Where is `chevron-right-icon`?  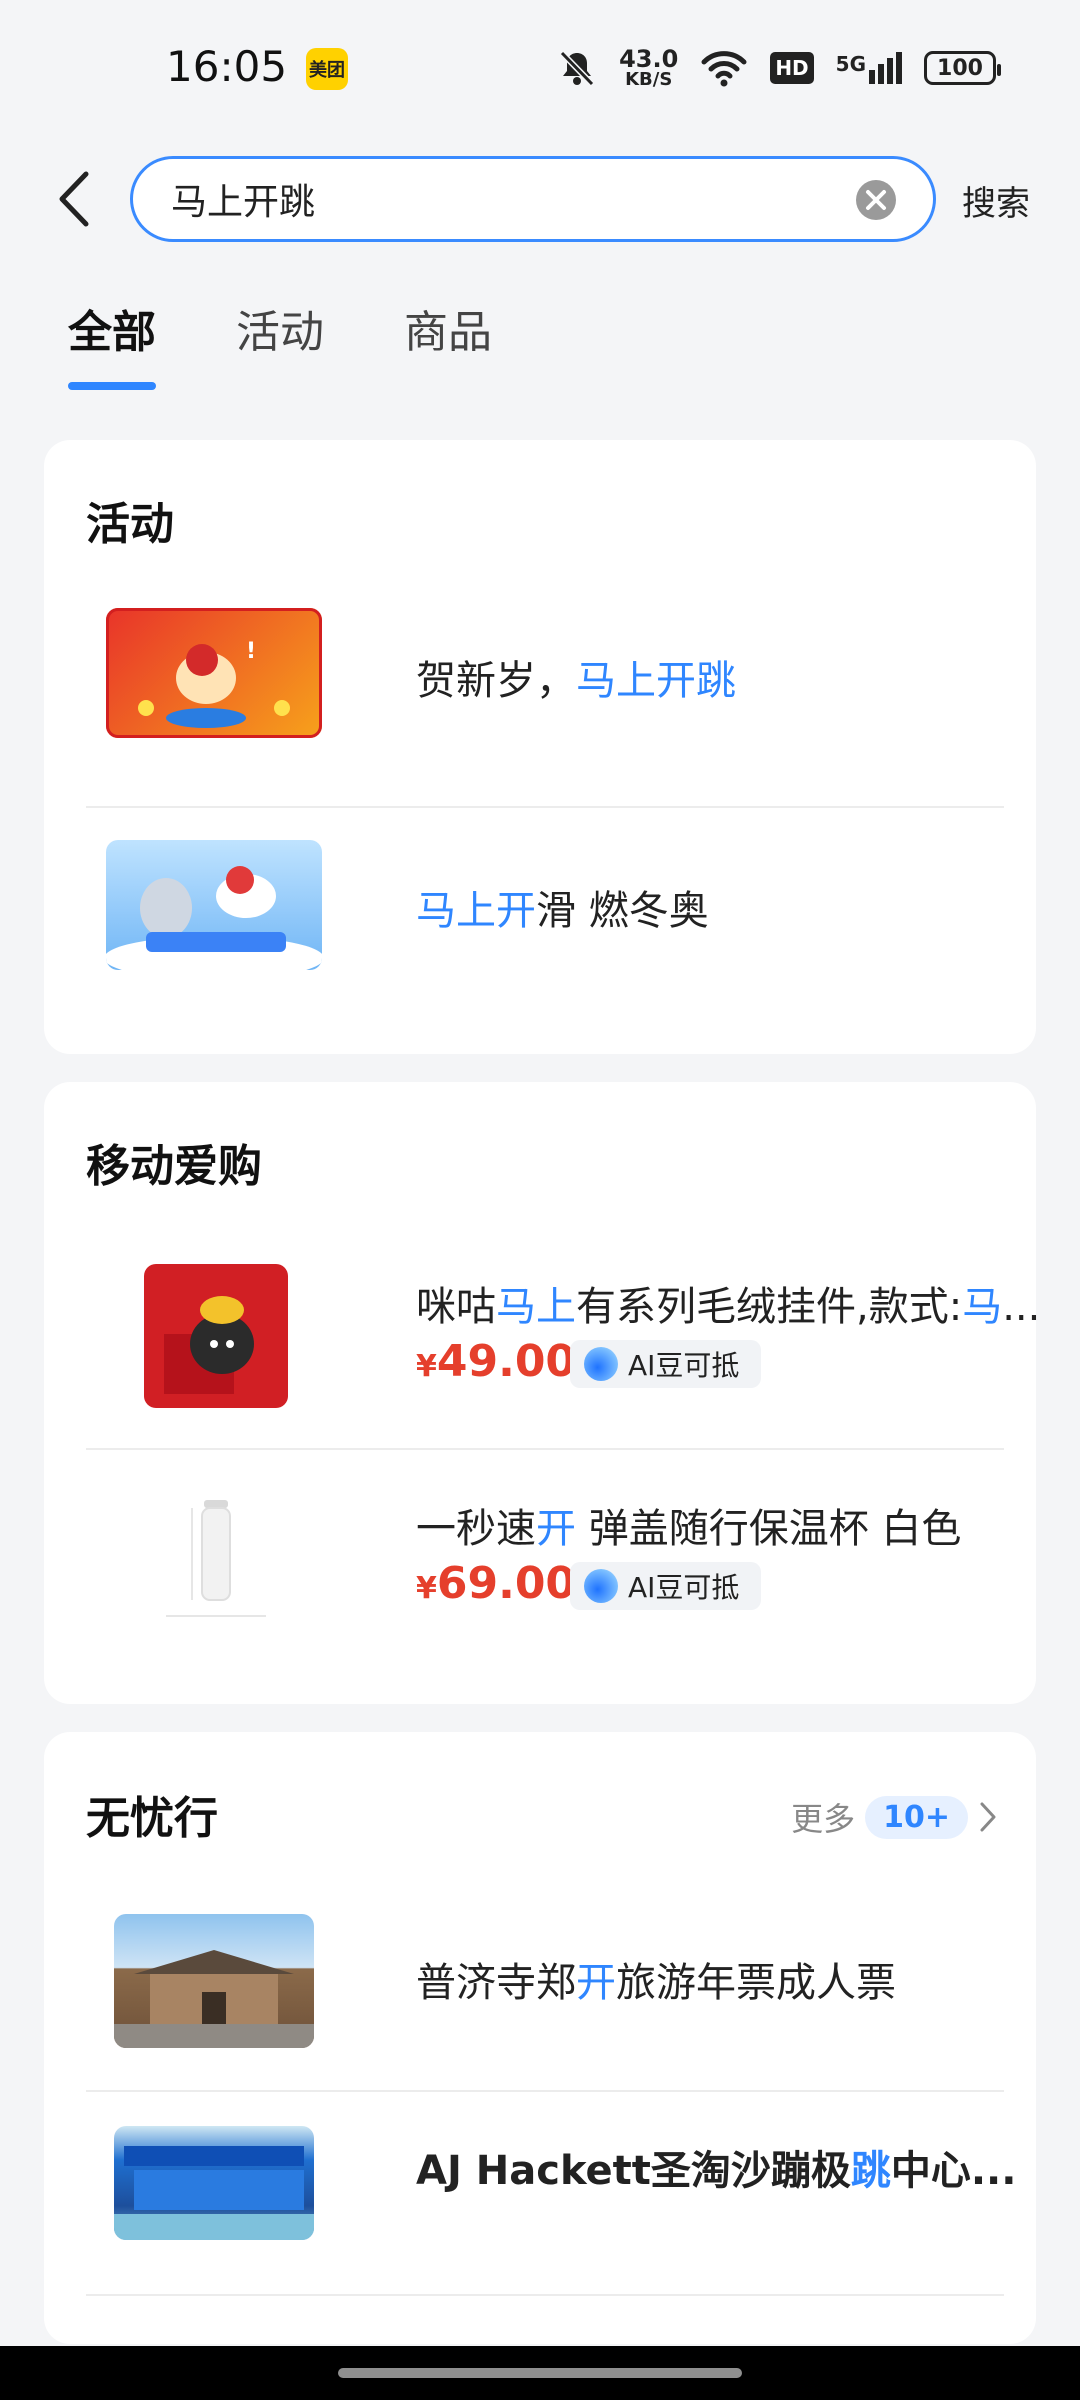
chevron-right-icon is located at coordinates (988, 1817).